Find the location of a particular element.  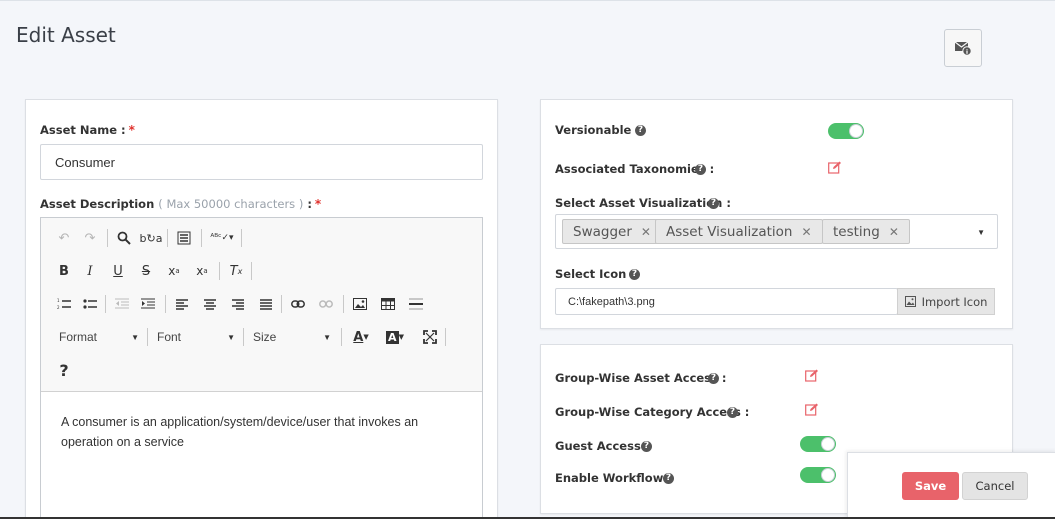

select-all-icon is located at coordinates (184, 238).